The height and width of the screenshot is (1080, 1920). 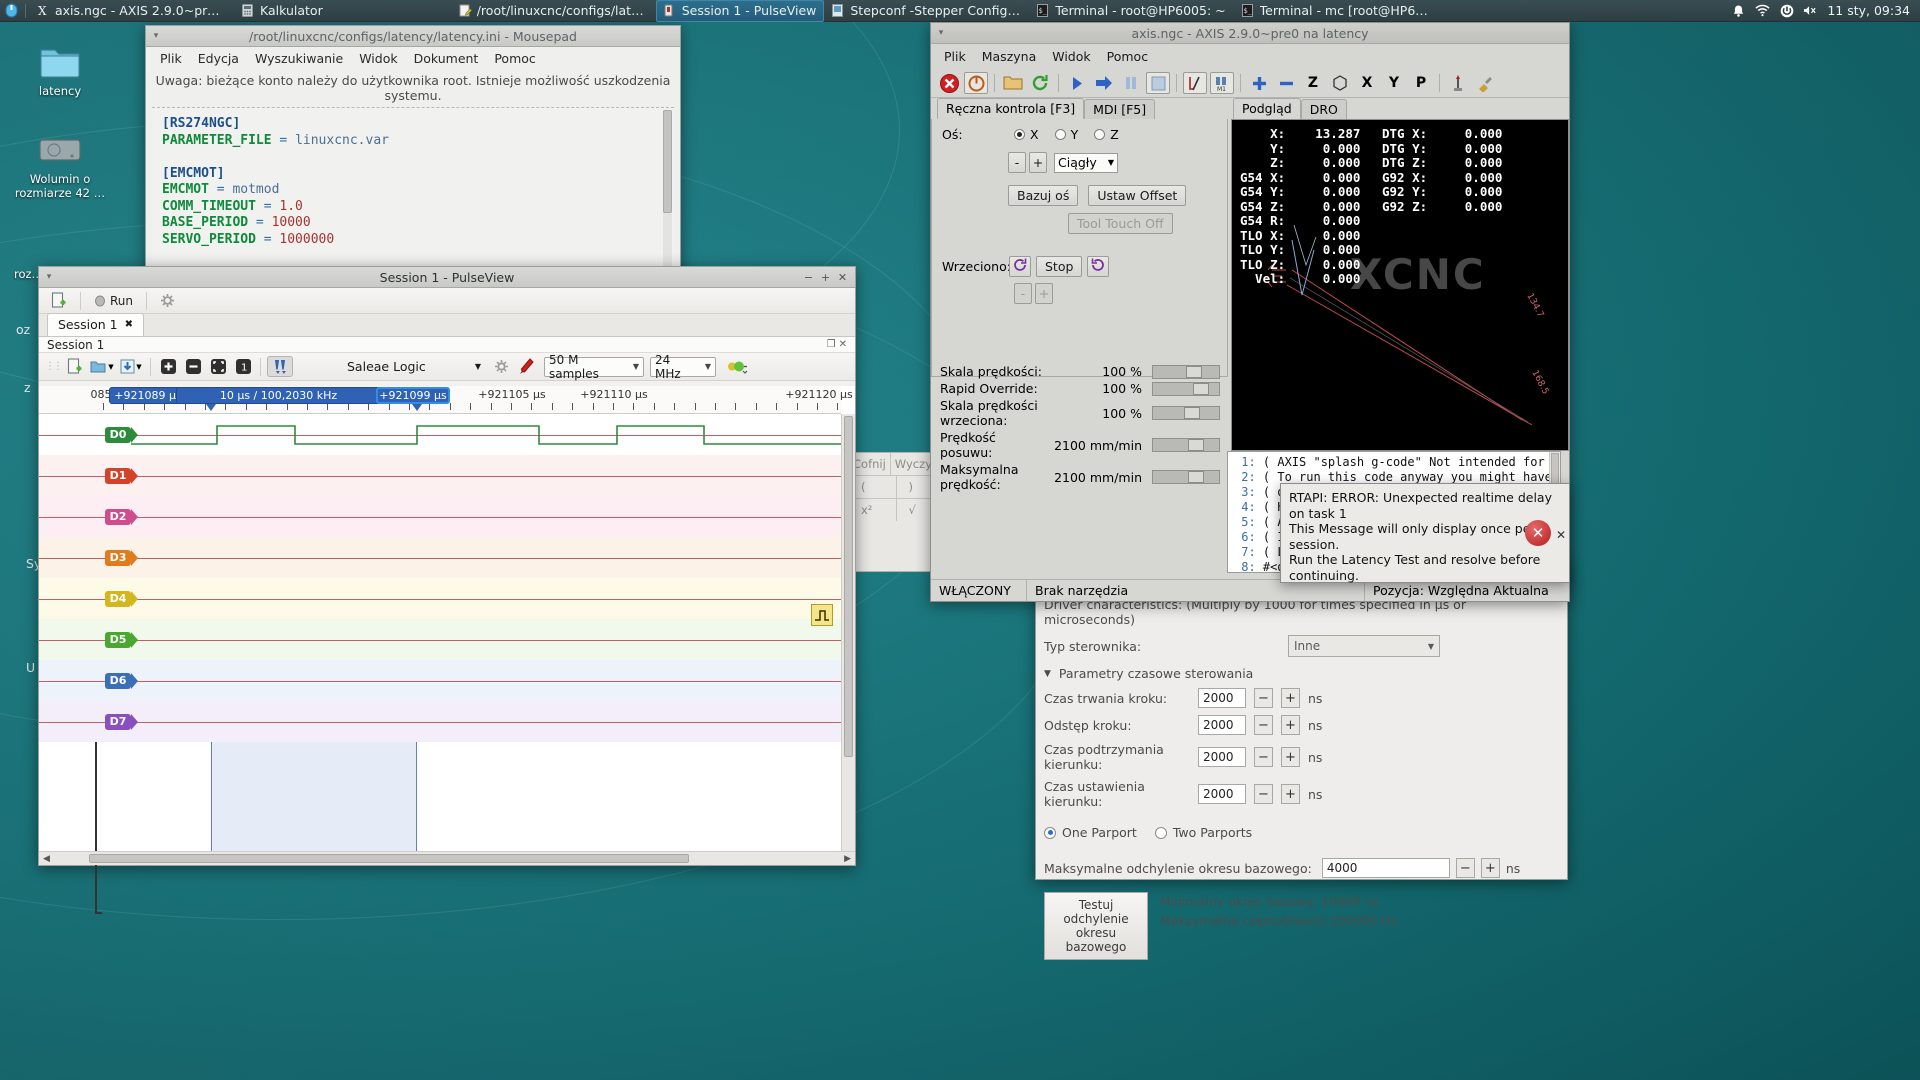 What do you see at coordinates (102, 366) in the screenshot?
I see `open-icon: ▼` at bounding box center [102, 366].